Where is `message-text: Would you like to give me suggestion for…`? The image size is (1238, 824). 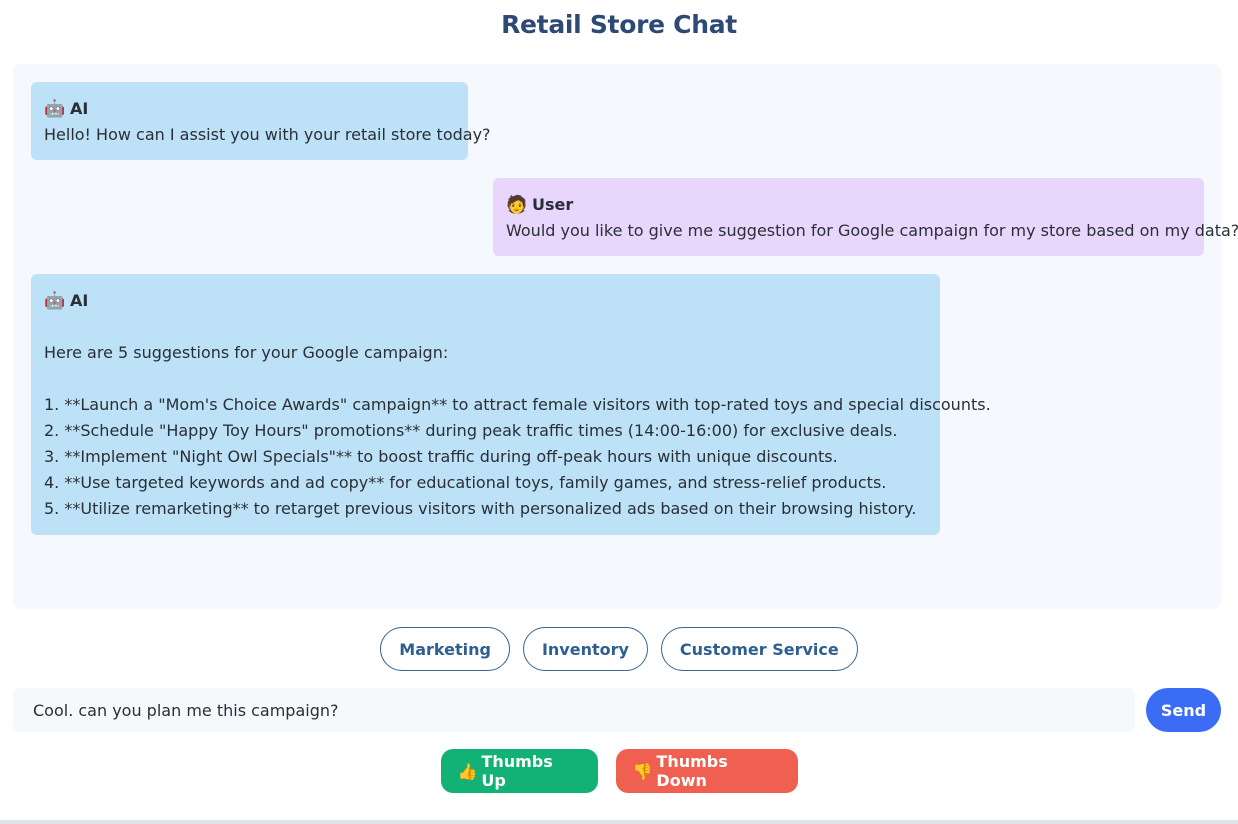 message-text: Would you like to give me suggestion for… is located at coordinates (872, 230).